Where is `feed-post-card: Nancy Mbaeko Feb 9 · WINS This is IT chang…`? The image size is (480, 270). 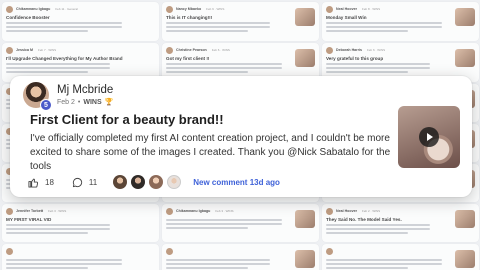 feed-post-card: Nancy Mbaeko Feb 9 · WINS This is IT chang… is located at coordinates (240, 21).